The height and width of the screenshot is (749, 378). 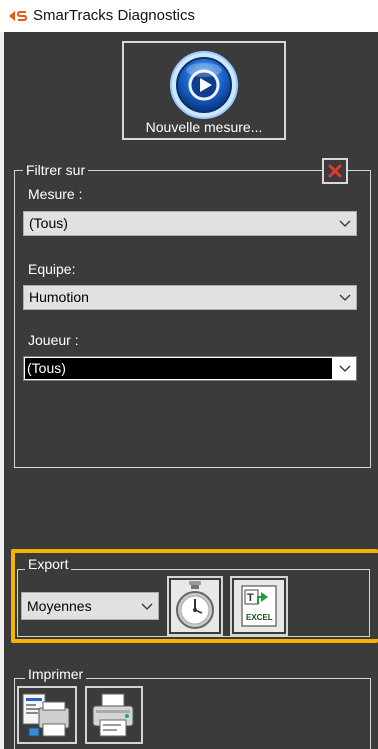 I want to click on clear-filter-button, so click(x=335, y=171).